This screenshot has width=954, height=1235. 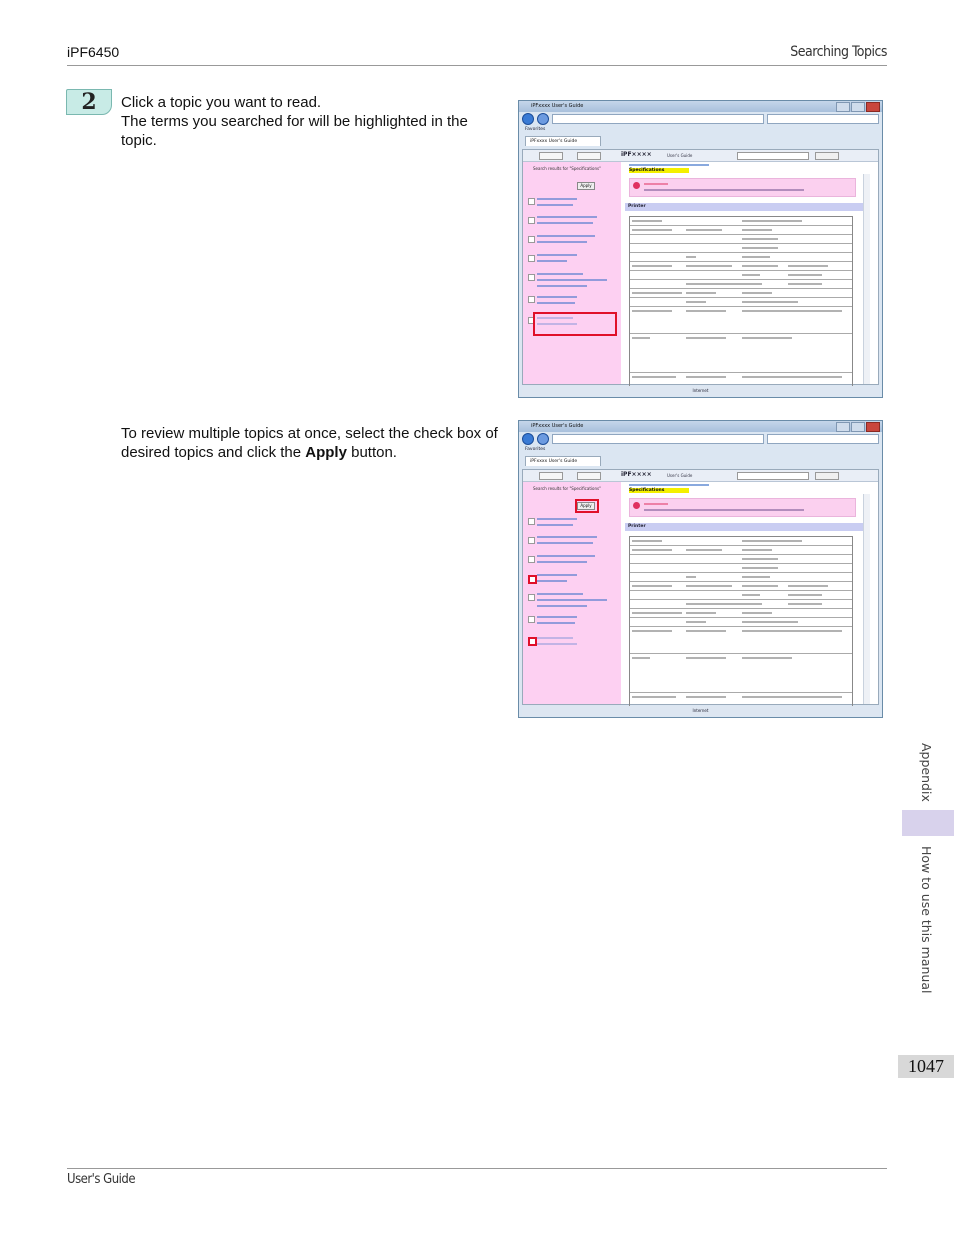 I want to click on sidebar-marker, so click(x=928, y=823).